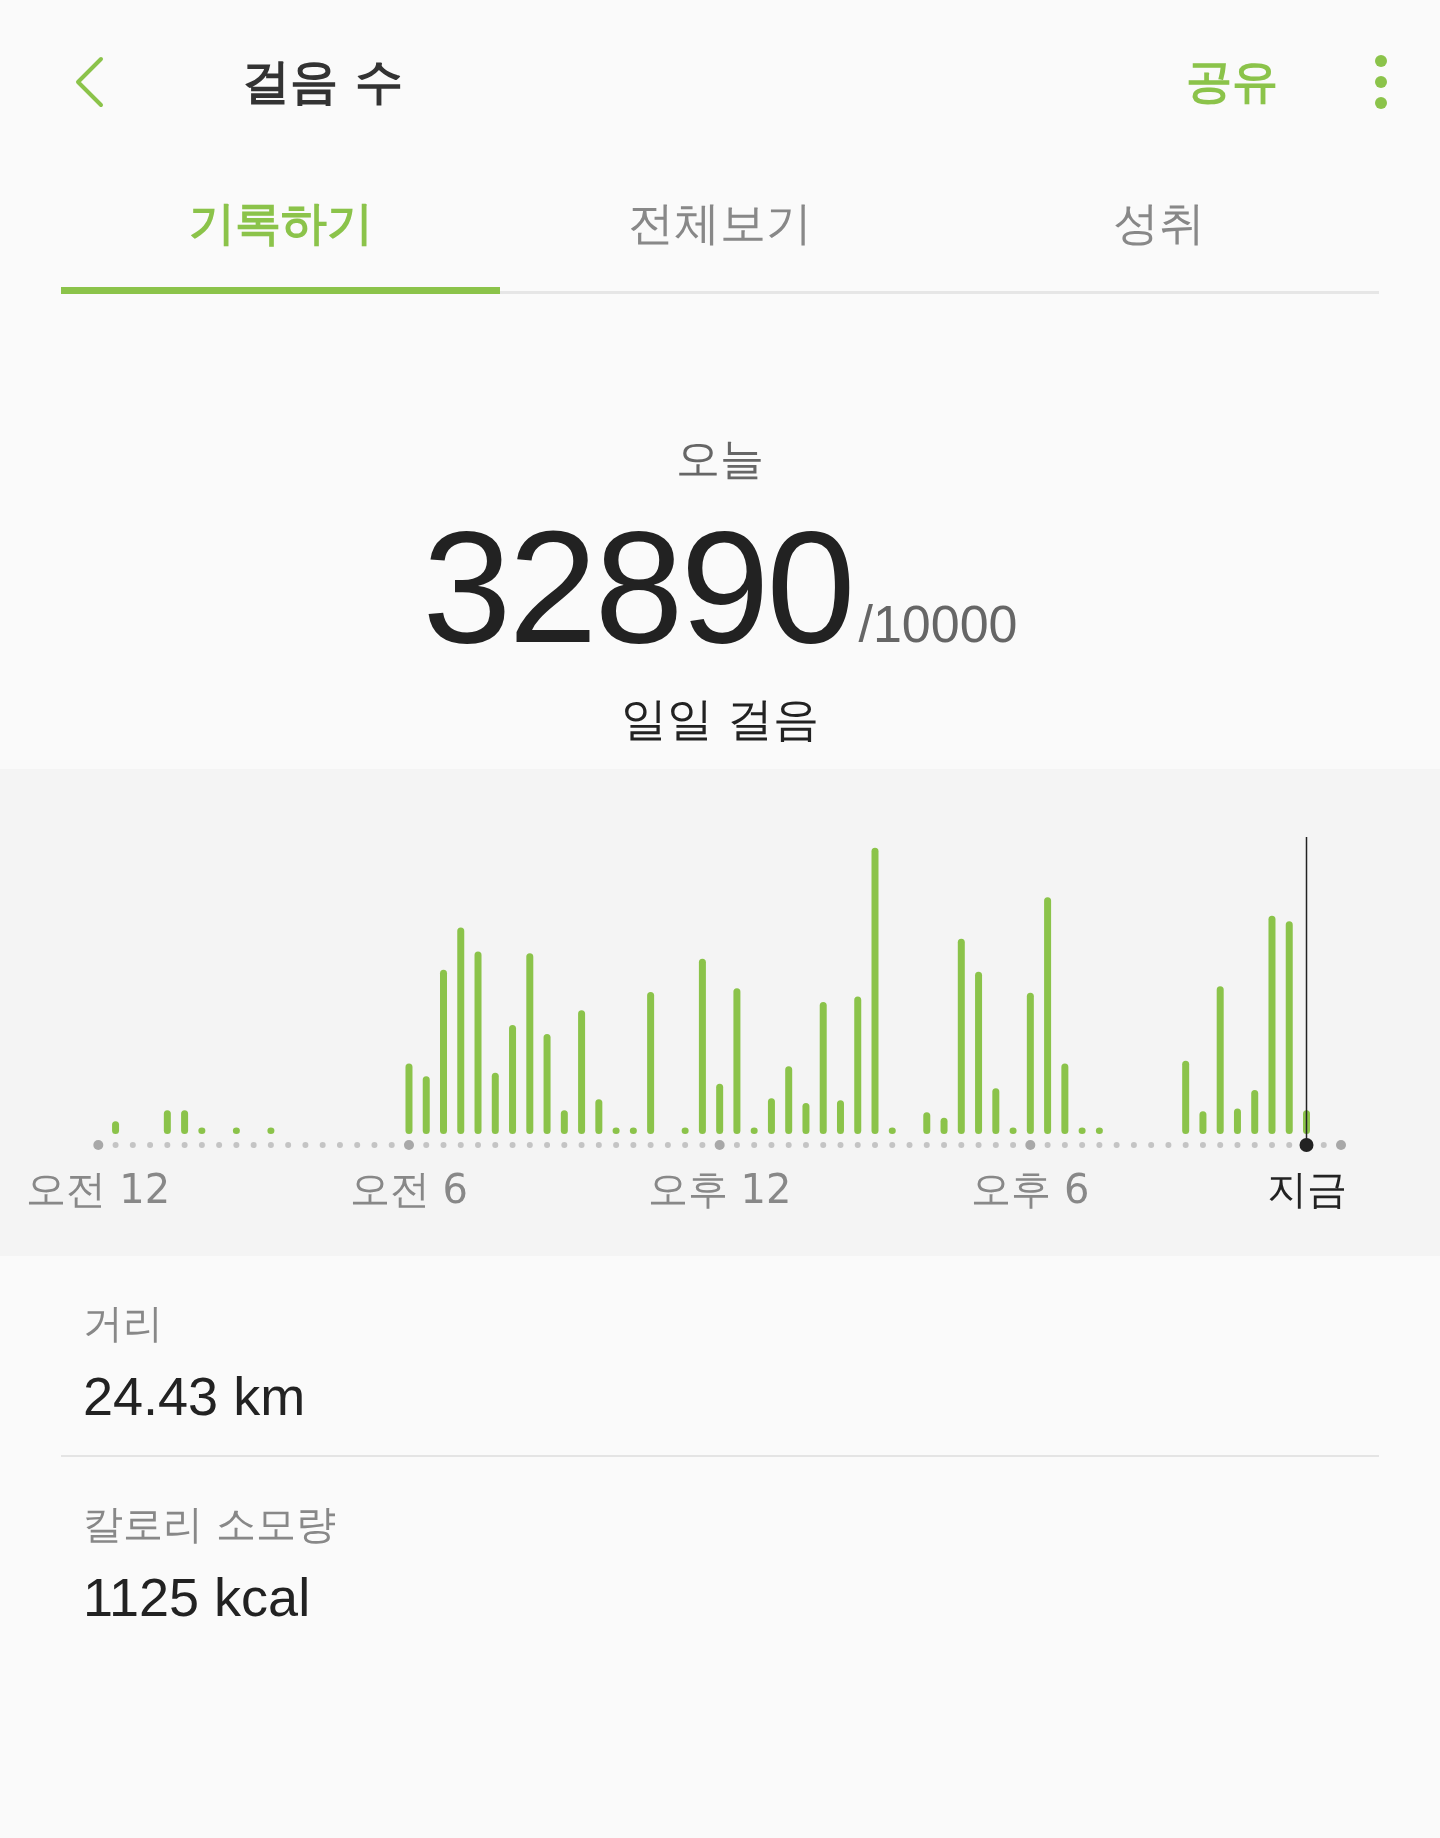 This screenshot has height=1838, width=1440. I want to click on tab: 성취, so click(1159, 229).